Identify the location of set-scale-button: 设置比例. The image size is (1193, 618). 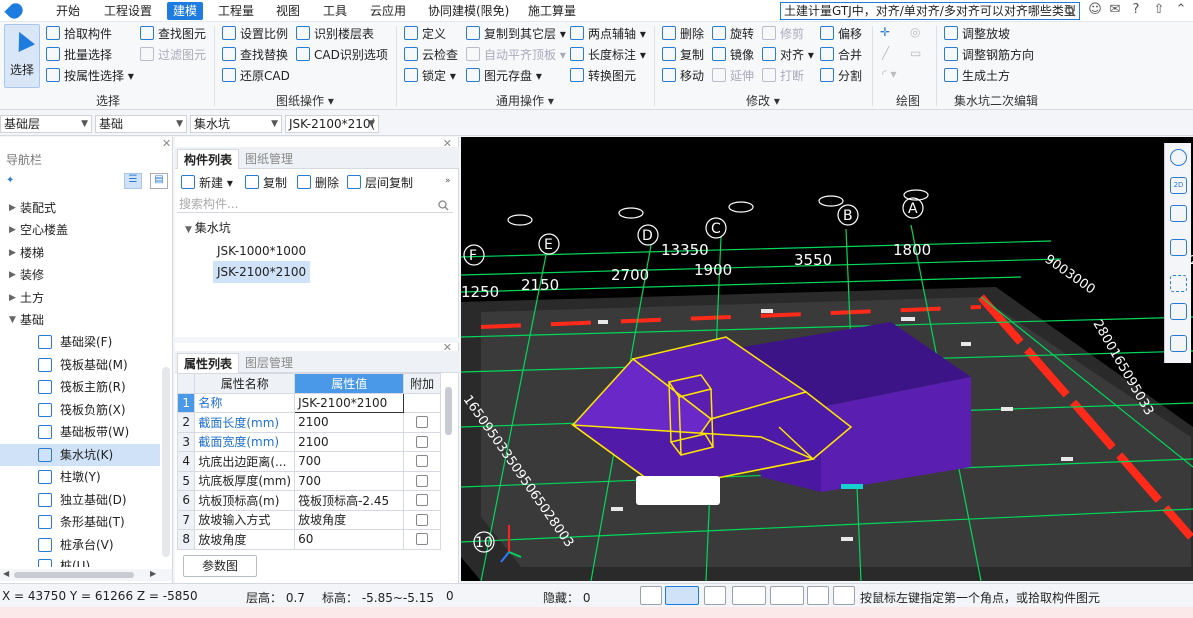
(255, 34).